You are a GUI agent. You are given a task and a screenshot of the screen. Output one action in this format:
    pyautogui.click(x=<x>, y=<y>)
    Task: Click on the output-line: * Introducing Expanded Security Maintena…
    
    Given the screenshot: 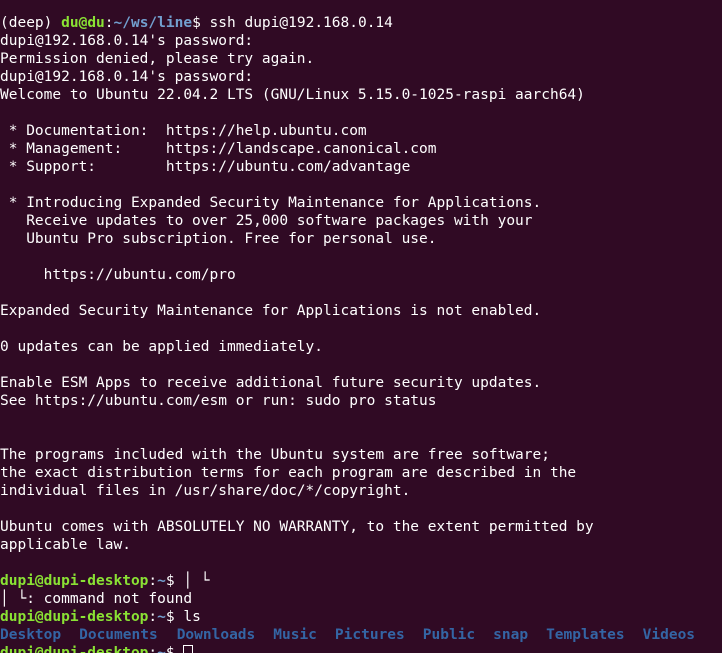 What is the action you would take?
    pyautogui.click(x=271, y=203)
    